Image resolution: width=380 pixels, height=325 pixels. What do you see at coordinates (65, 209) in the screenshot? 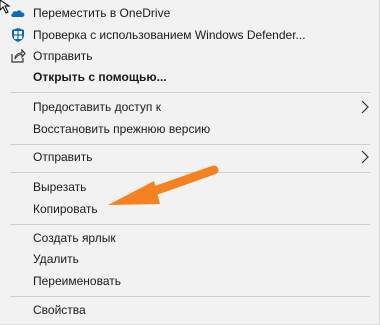
I see `menu-item-label: Копировать` at bounding box center [65, 209].